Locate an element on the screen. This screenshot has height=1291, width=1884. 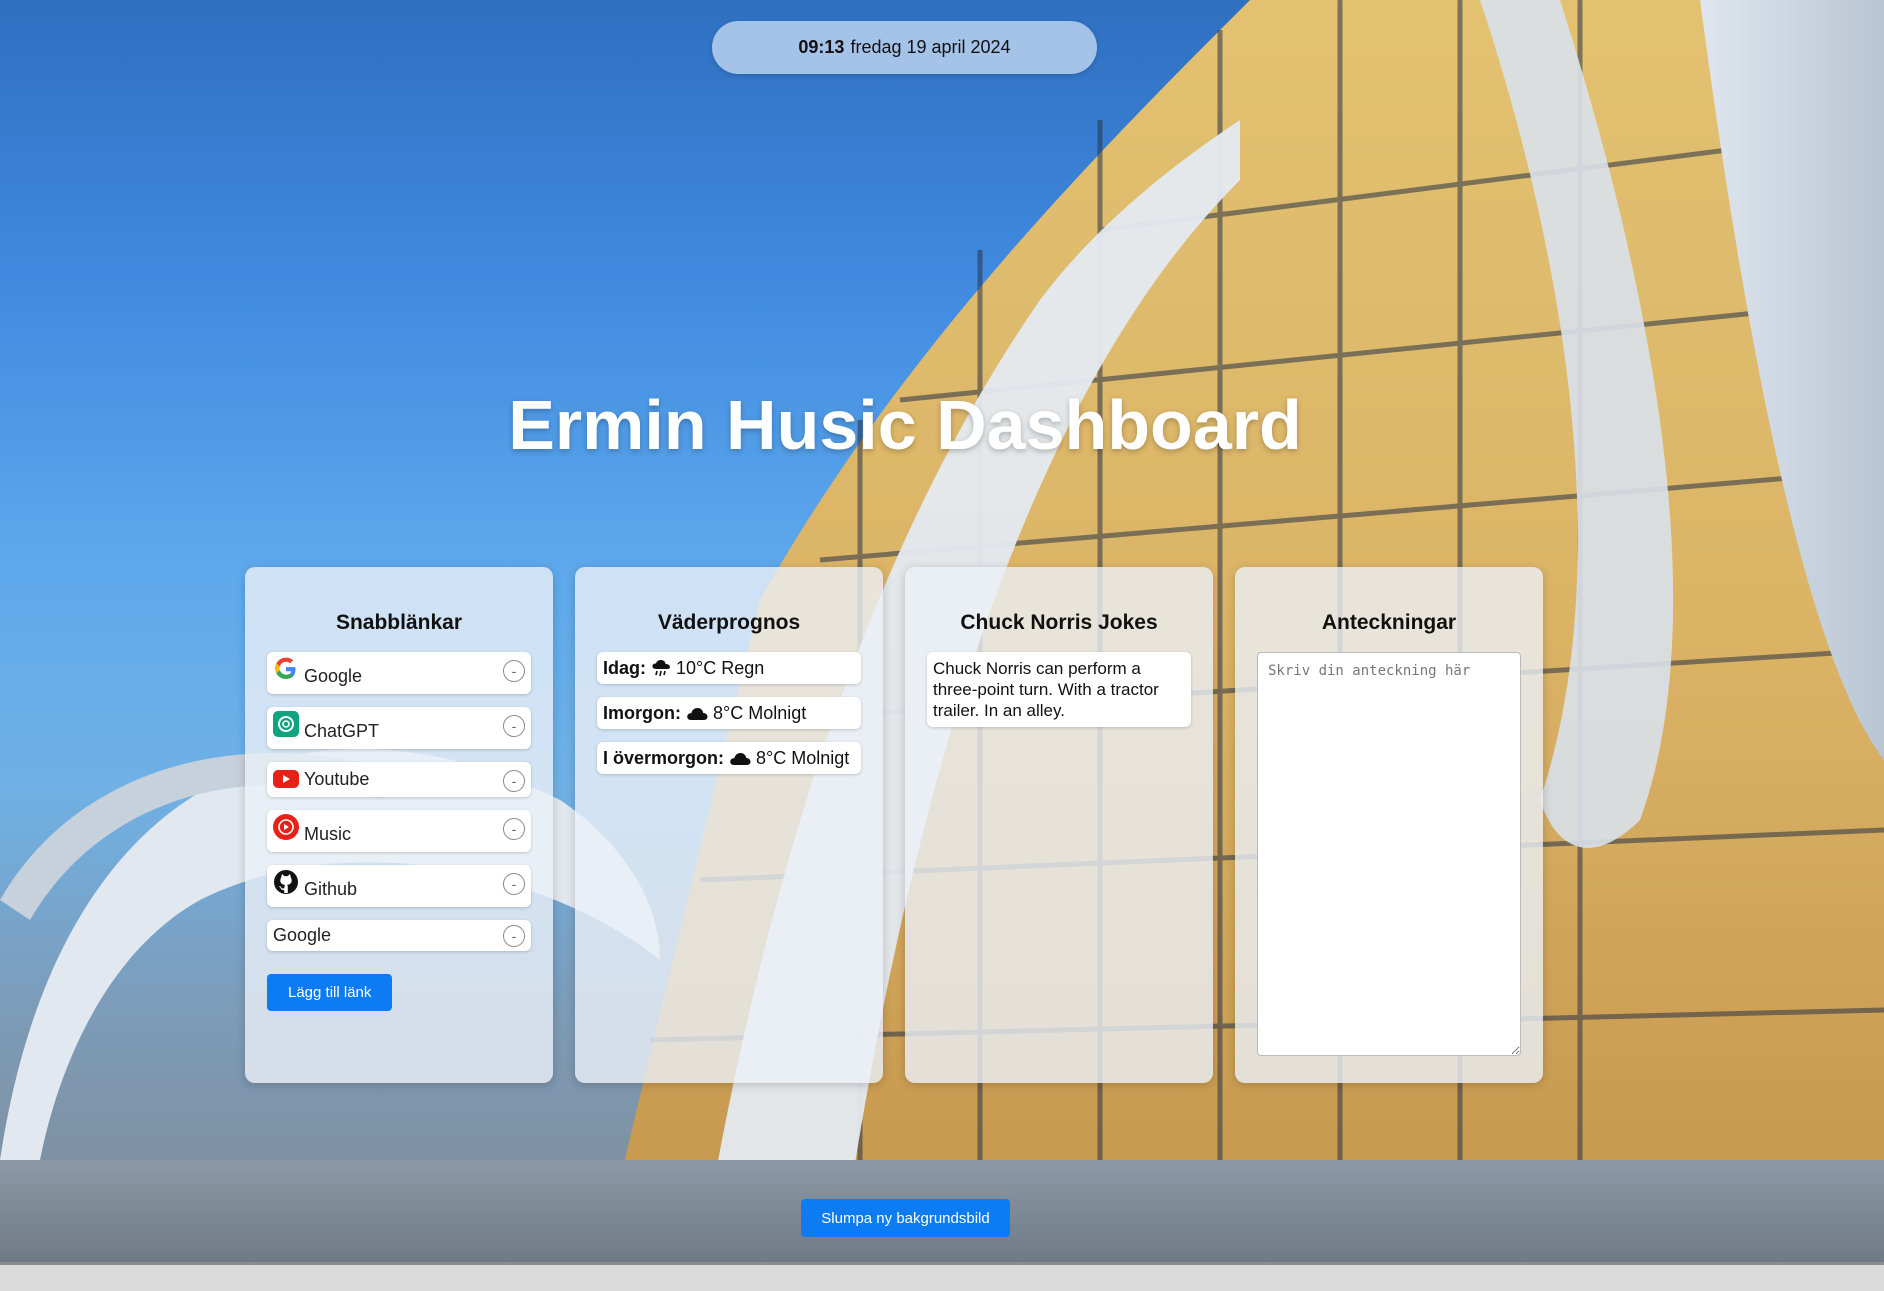
link-item-chatgpt: ChatGPT - is located at coordinates (399, 728).